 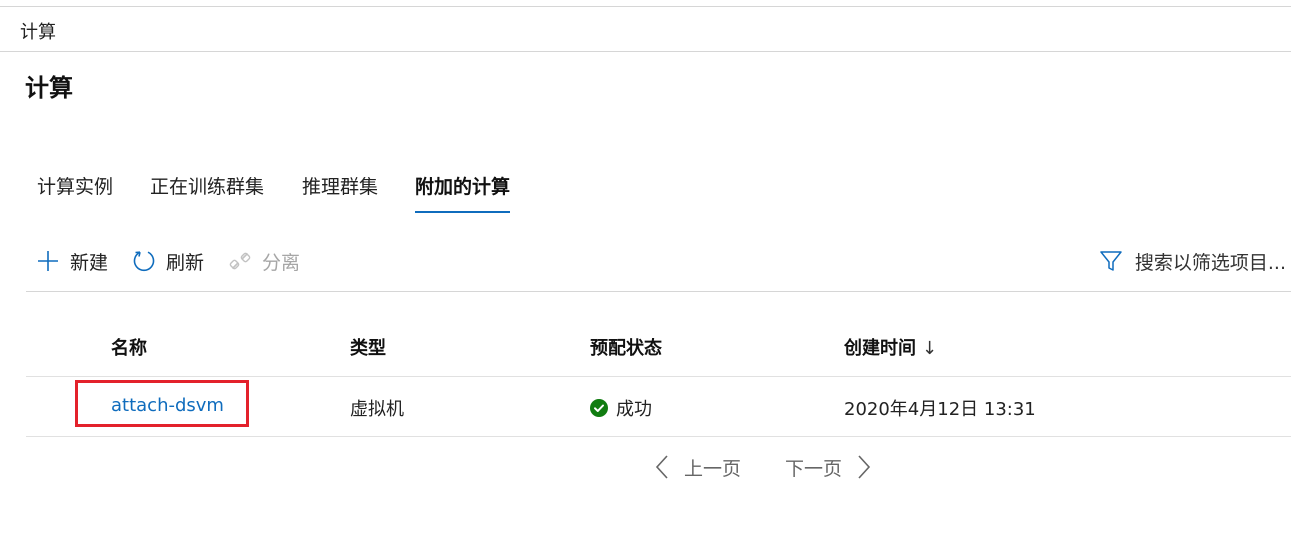 What do you see at coordinates (38, 31) in the screenshot?
I see `breadcrumb: 计算` at bounding box center [38, 31].